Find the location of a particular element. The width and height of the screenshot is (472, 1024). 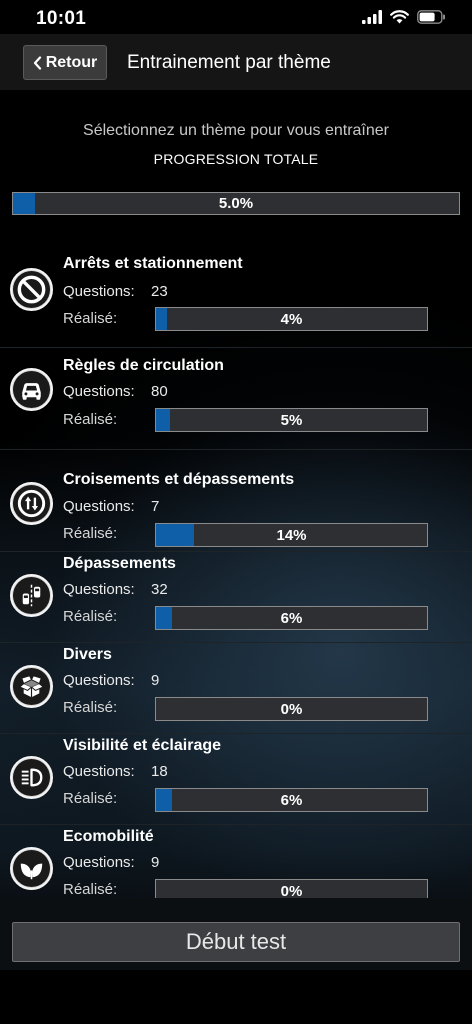

back-button: Retour is located at coordinates (65, 62).